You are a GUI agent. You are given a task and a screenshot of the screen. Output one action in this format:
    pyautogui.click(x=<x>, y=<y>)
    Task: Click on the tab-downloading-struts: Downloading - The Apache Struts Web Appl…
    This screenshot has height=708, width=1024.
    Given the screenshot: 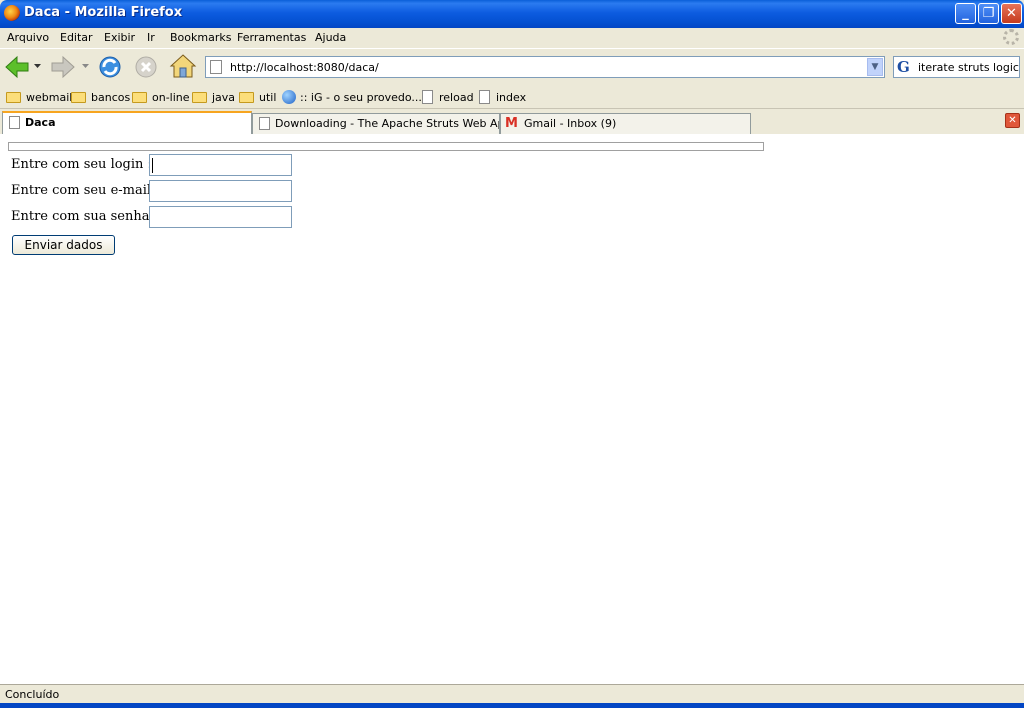 What is the action you would take?
    pyautogui.click(x=376, y=123)
    